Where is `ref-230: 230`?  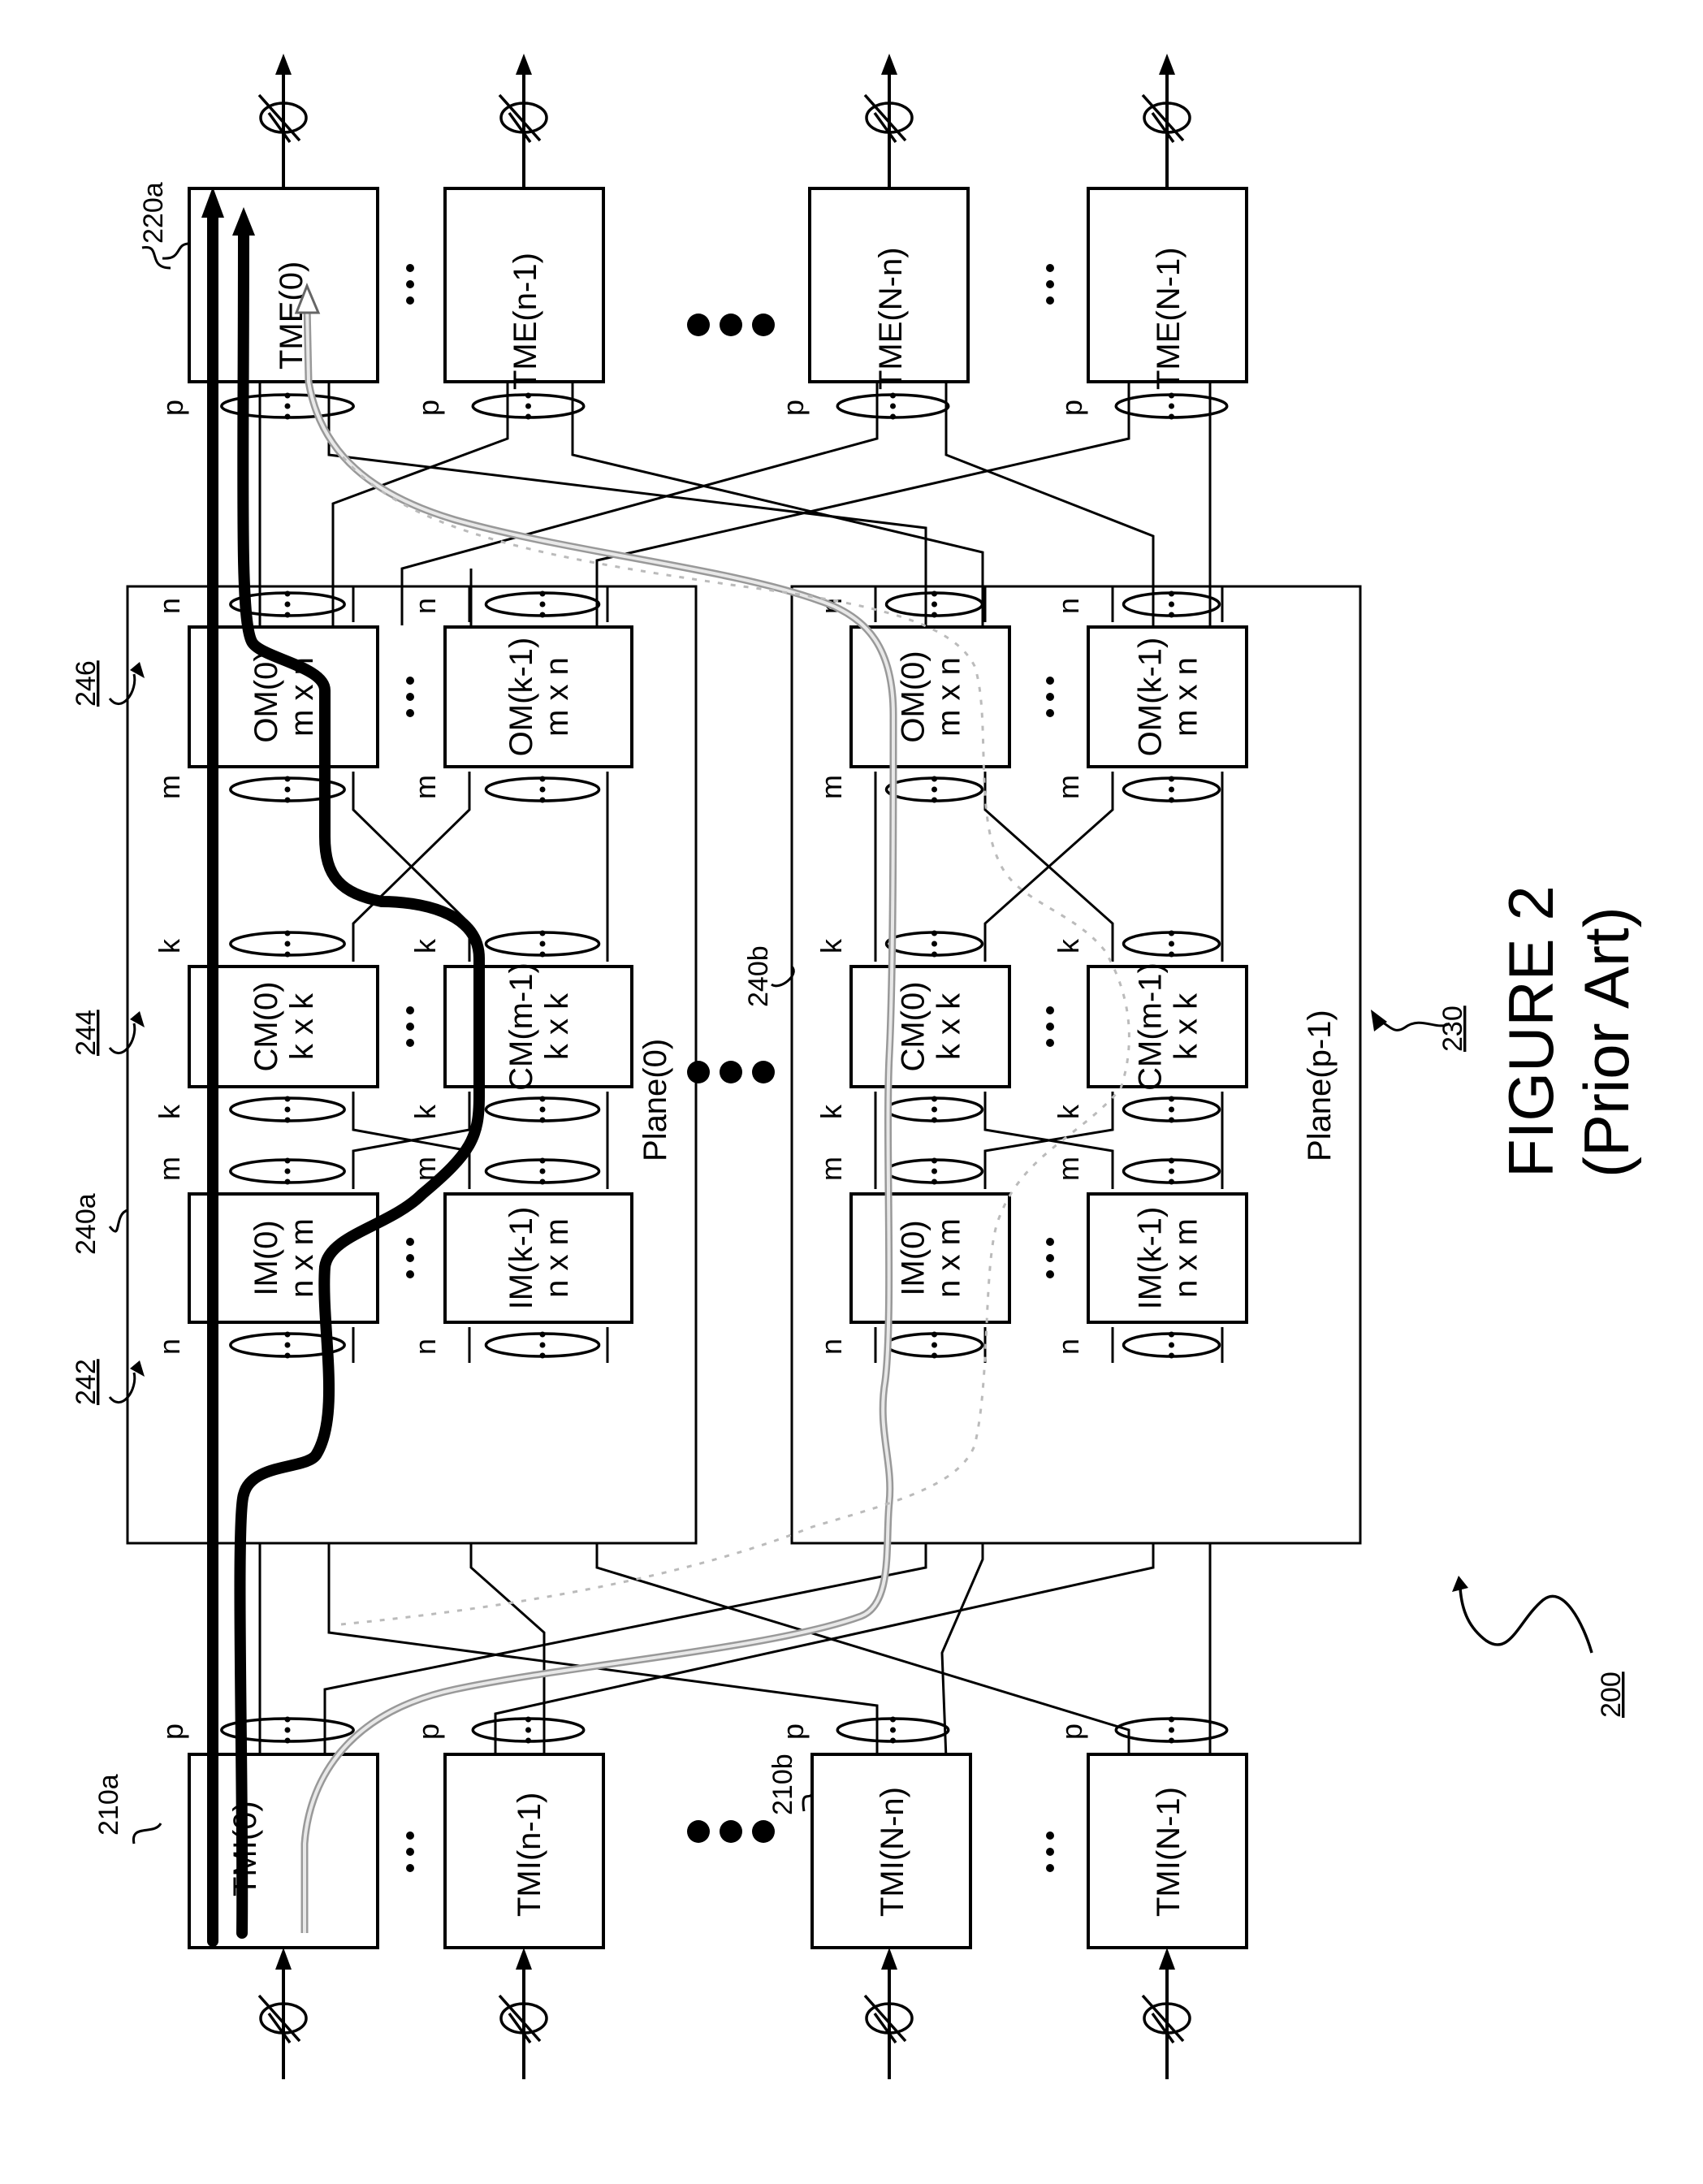 ref-230: 230 is located at coordinates (1452, 1029).